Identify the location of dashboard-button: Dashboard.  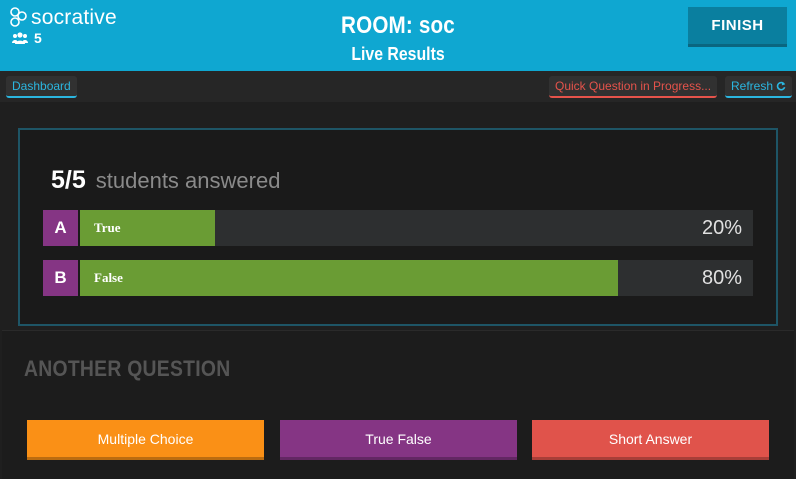
(41, 87).